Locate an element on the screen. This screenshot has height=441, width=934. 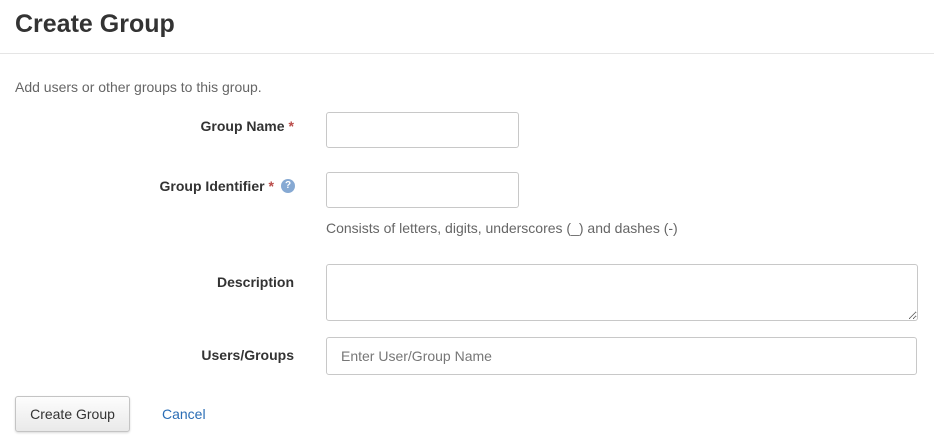
page-header: Create Group is located at coordinates (467, 27).